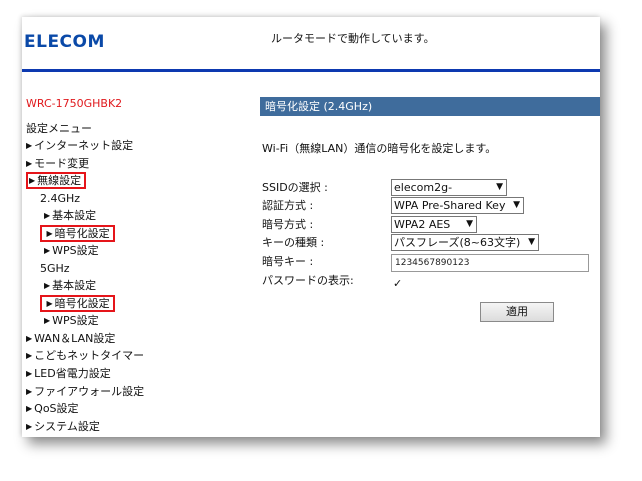 The width and height of the screenshot is (642, 481). What do you see at coordinates (288, 205) in the screenshot?
I see `auth-method-label: 認証方式 :` at bounding box center [288, 205].